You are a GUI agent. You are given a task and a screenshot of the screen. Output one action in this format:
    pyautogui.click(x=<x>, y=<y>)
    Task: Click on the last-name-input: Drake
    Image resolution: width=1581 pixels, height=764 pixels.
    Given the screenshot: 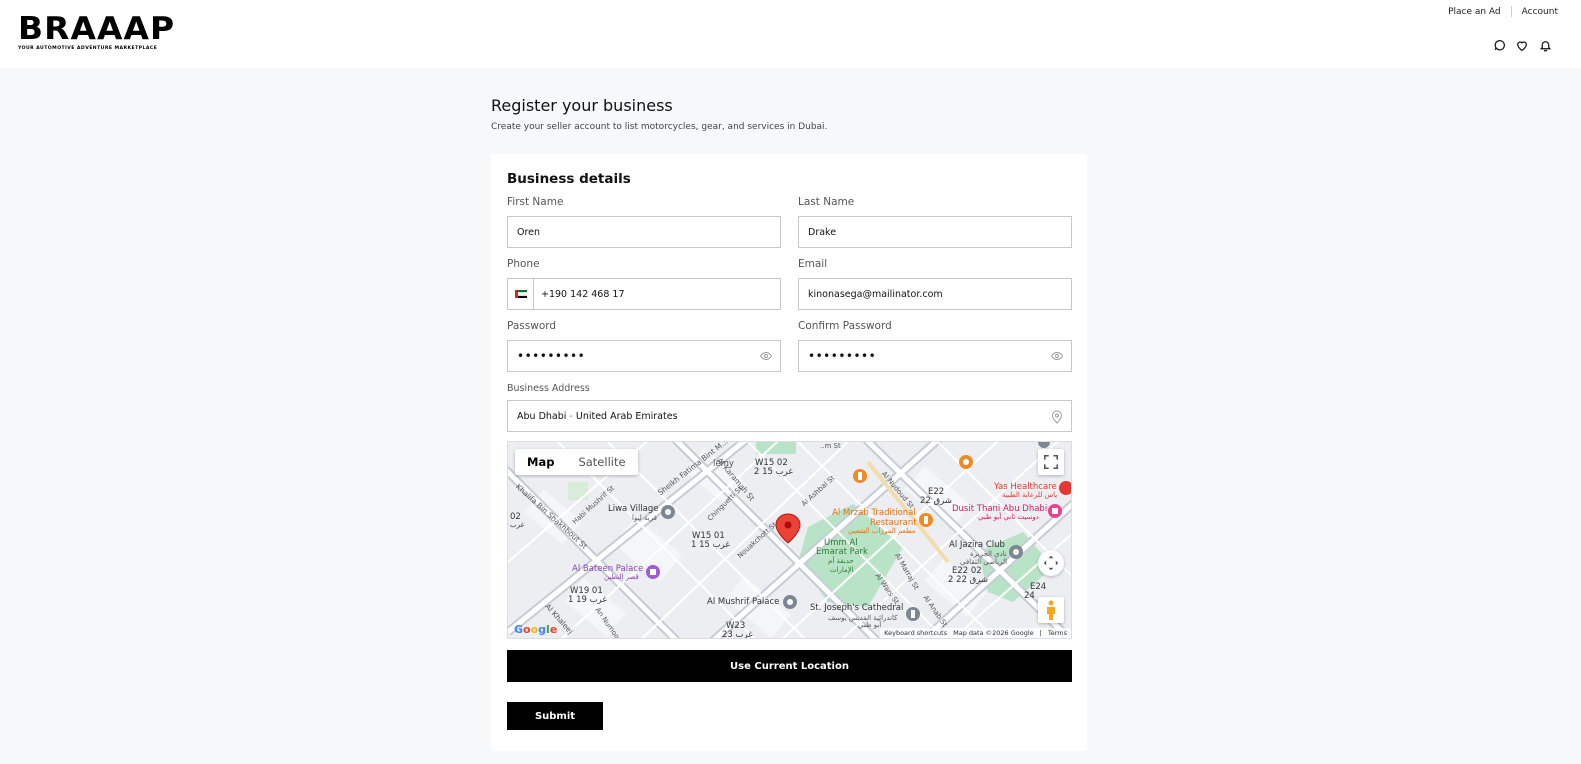 What is the action you would take?
    pyautogui.click(x=935, y=232)
    